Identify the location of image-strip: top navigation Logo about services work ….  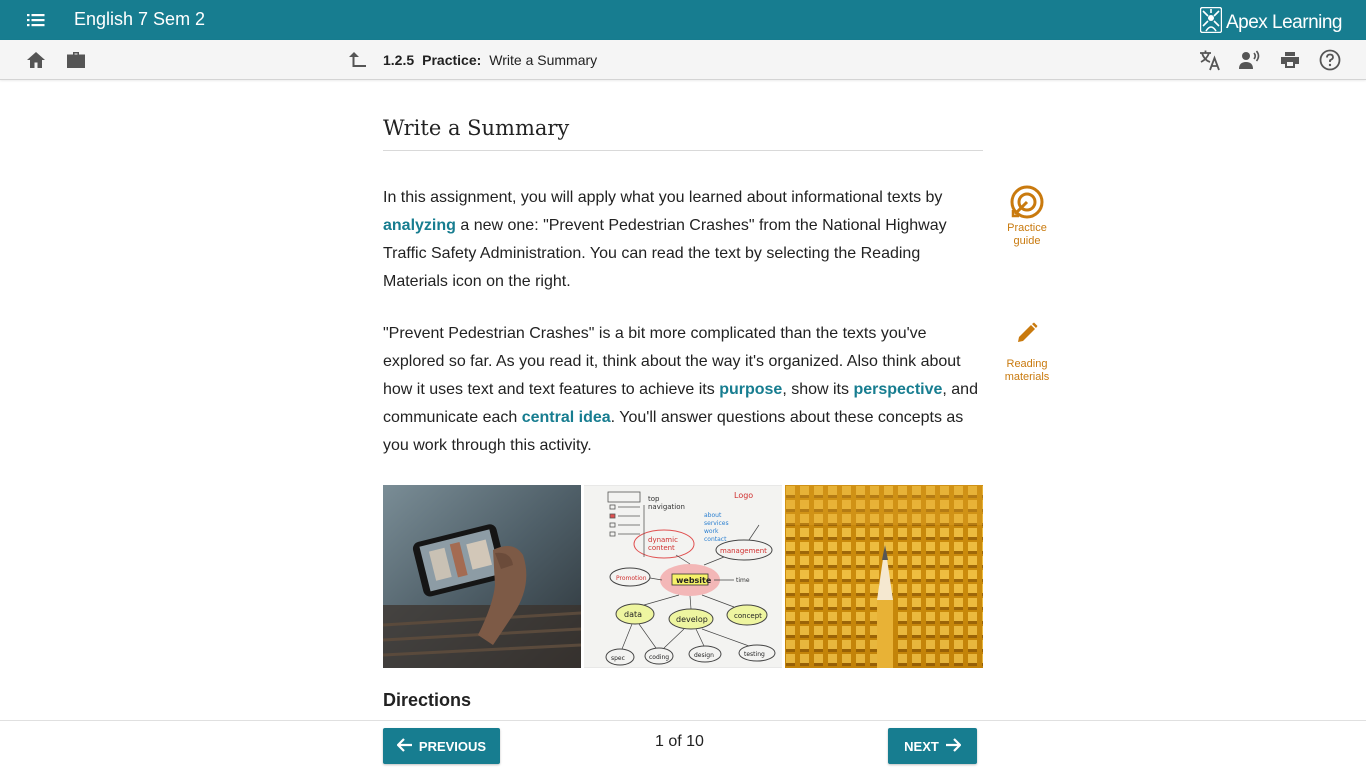
(683, 576).